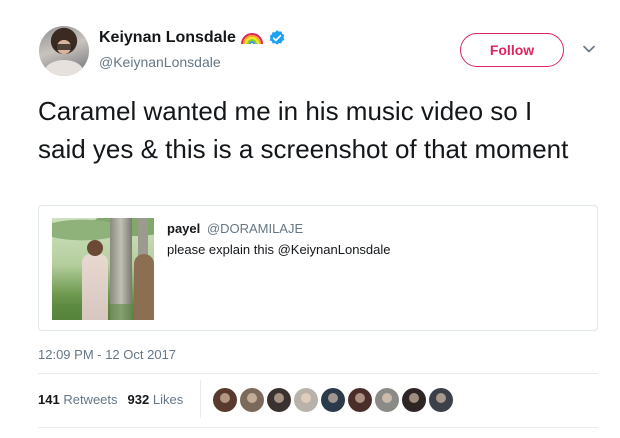  Describe the element at coordinates (200, 399) in the screenshot. I see `stats-separator` at that location.